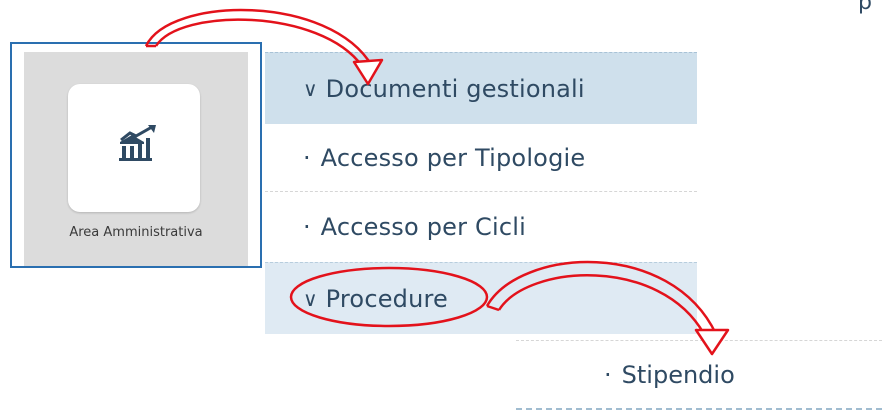 This screenshot has height=413, width=882. Describe the element at coordinates (387, 298) in the screenshot. I see `menu-item-label: Procedure` at that location.